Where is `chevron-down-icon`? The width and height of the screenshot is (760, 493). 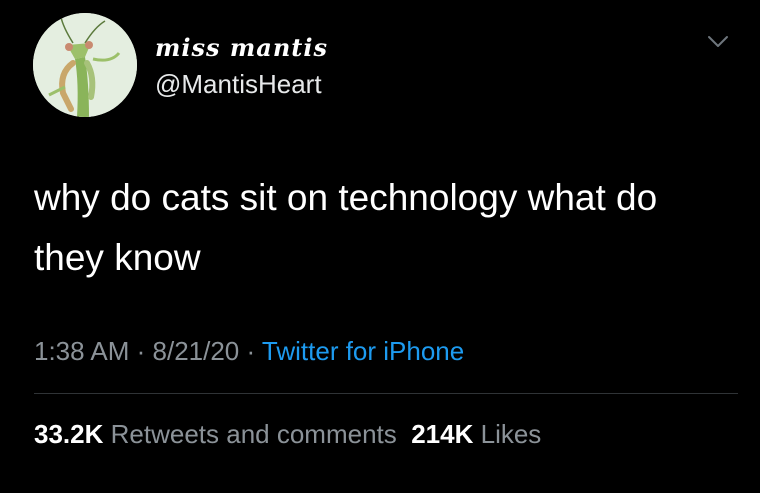
chevron-down-icon is located at coordinates (718, 42).